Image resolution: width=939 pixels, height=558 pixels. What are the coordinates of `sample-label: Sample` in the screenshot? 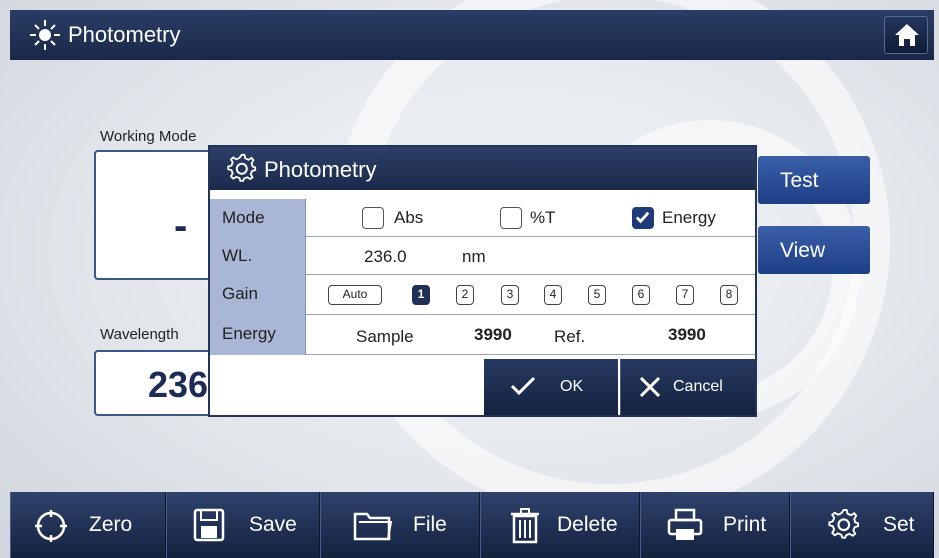 It's located at (385, 336).